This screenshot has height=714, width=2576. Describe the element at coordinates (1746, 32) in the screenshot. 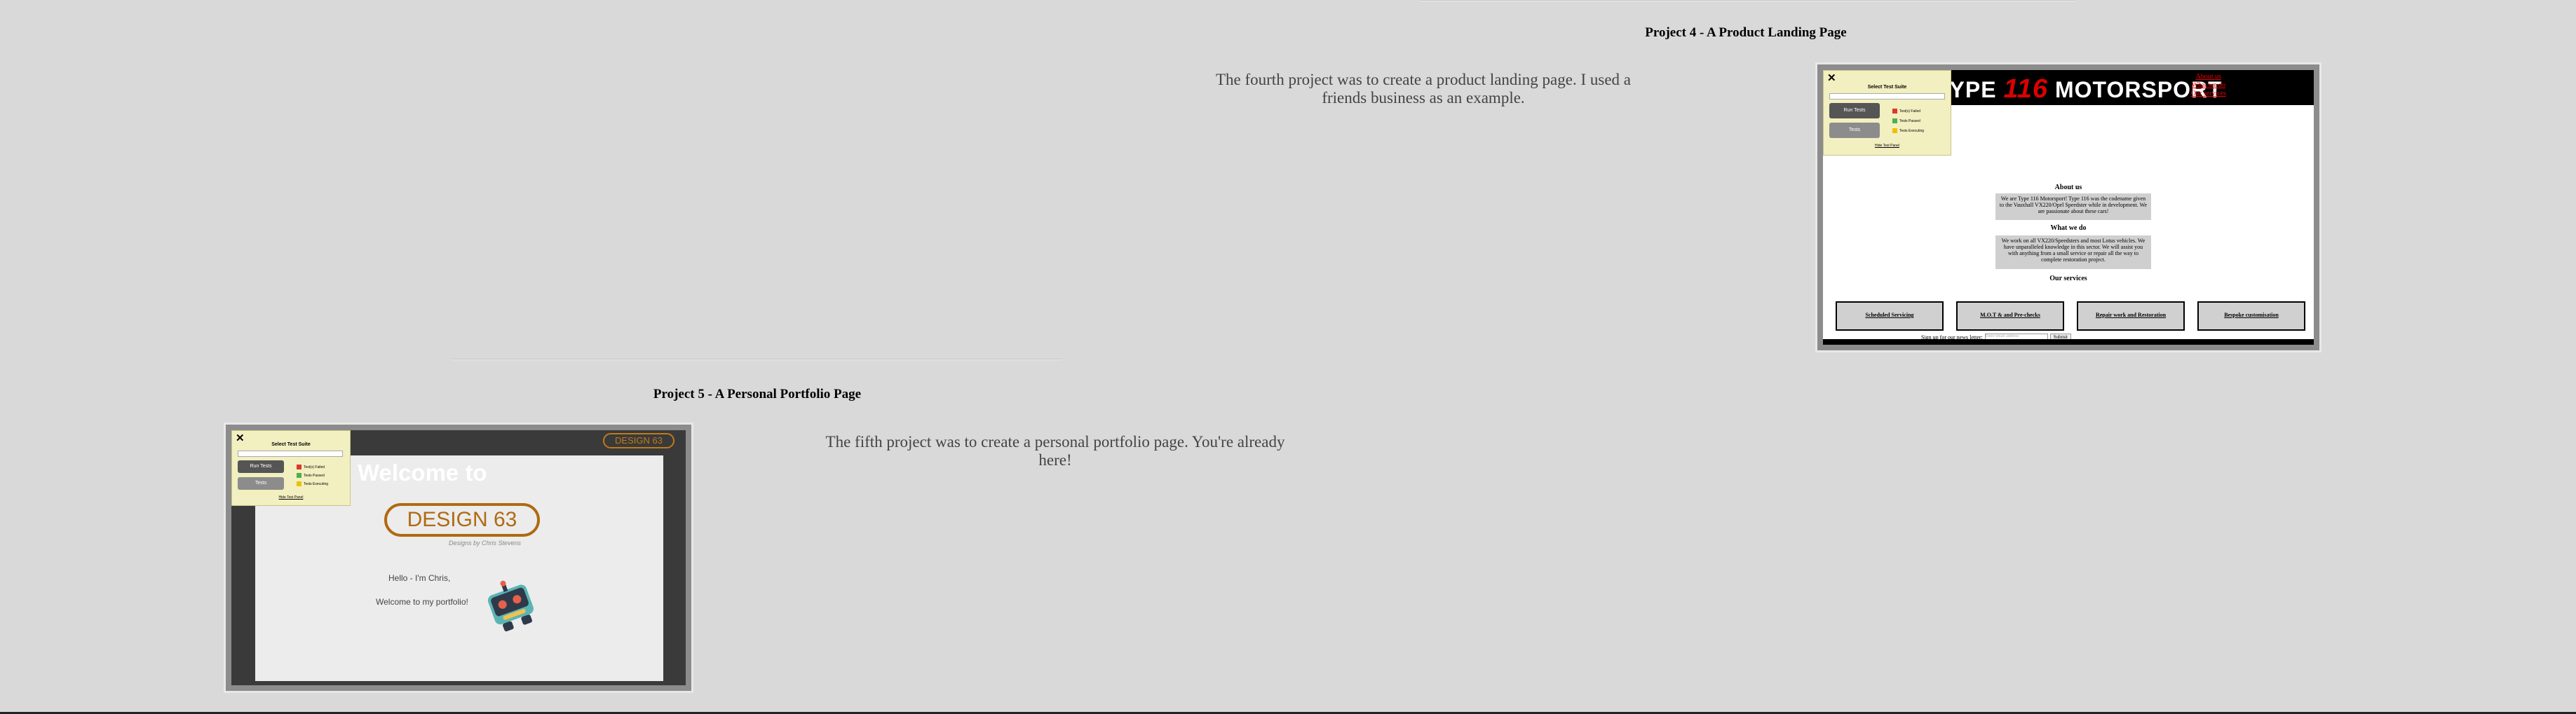

I see `project4-heading: Project 4 - A Product Landing Page` at that location.